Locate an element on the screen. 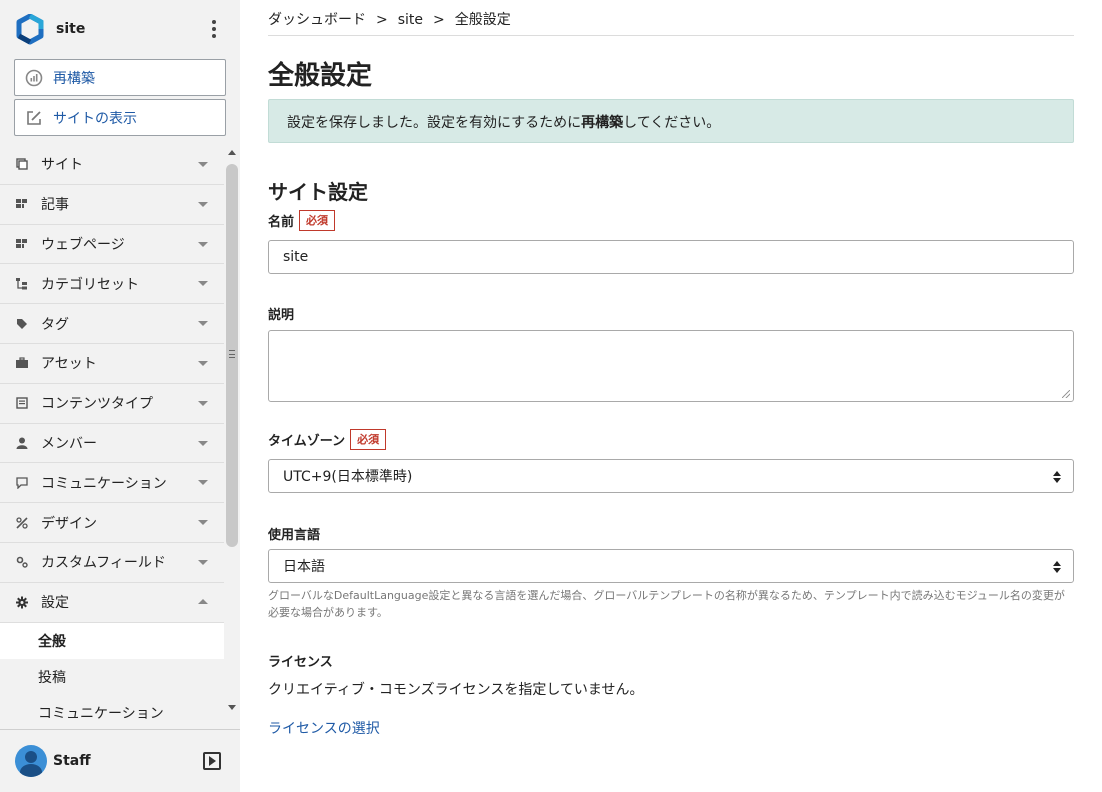  sidebar-item-design: デザイン is located at coordinates (112, 523).